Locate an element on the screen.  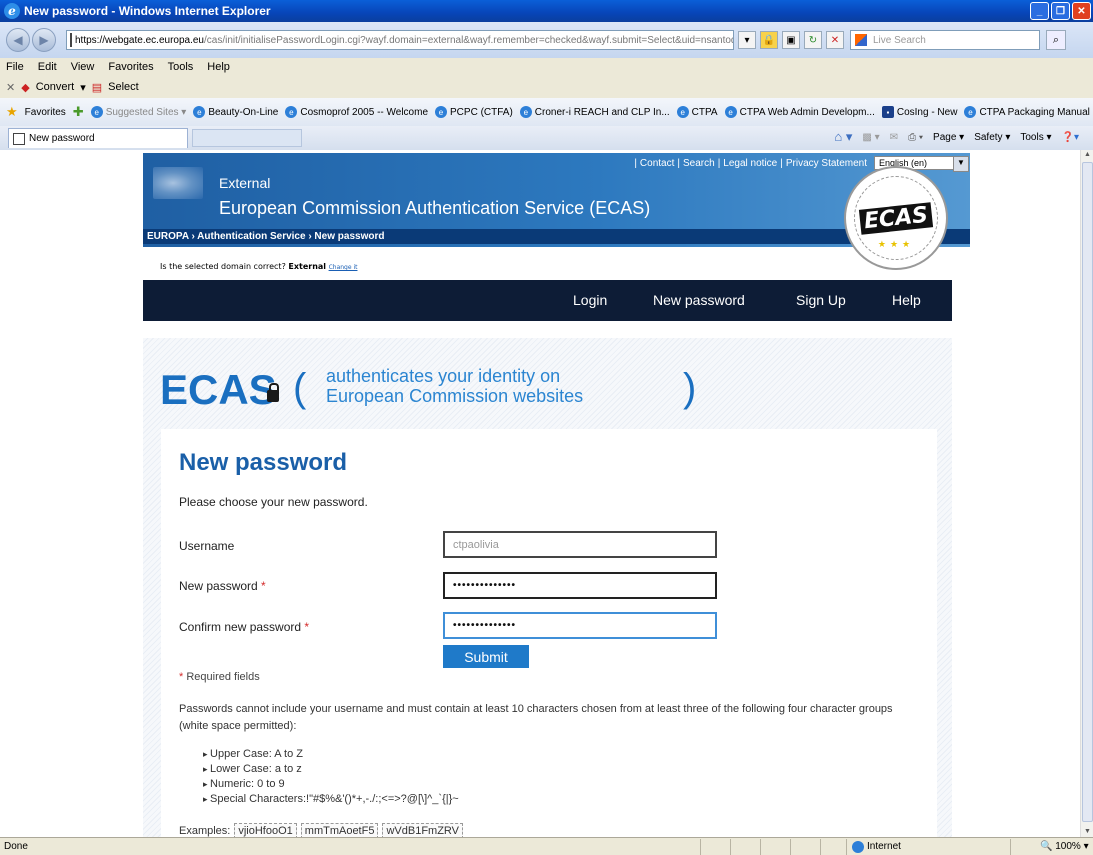
safety-menu: Safety ▾ is located at coordinates (992, 137).